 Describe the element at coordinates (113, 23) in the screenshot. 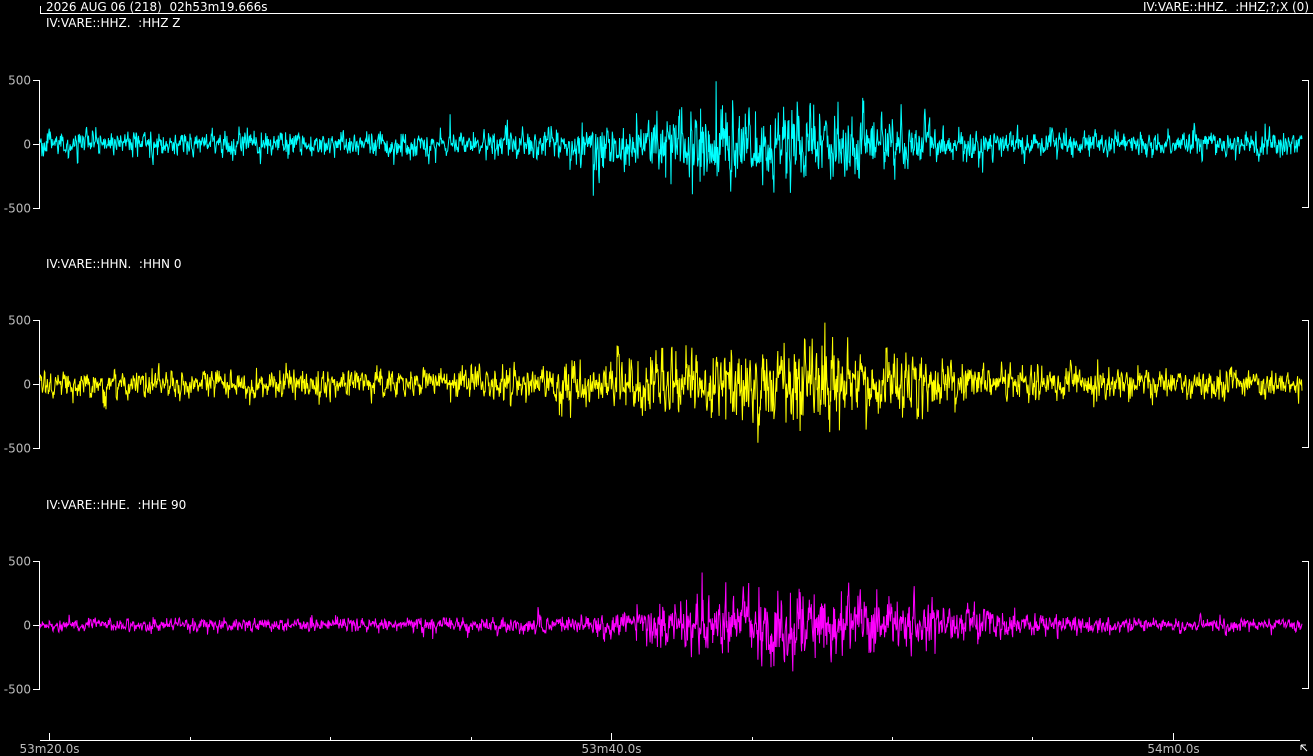

I see `trace-label-hhz: IV:VARE::HHZ. :HHZ Z` at that location.